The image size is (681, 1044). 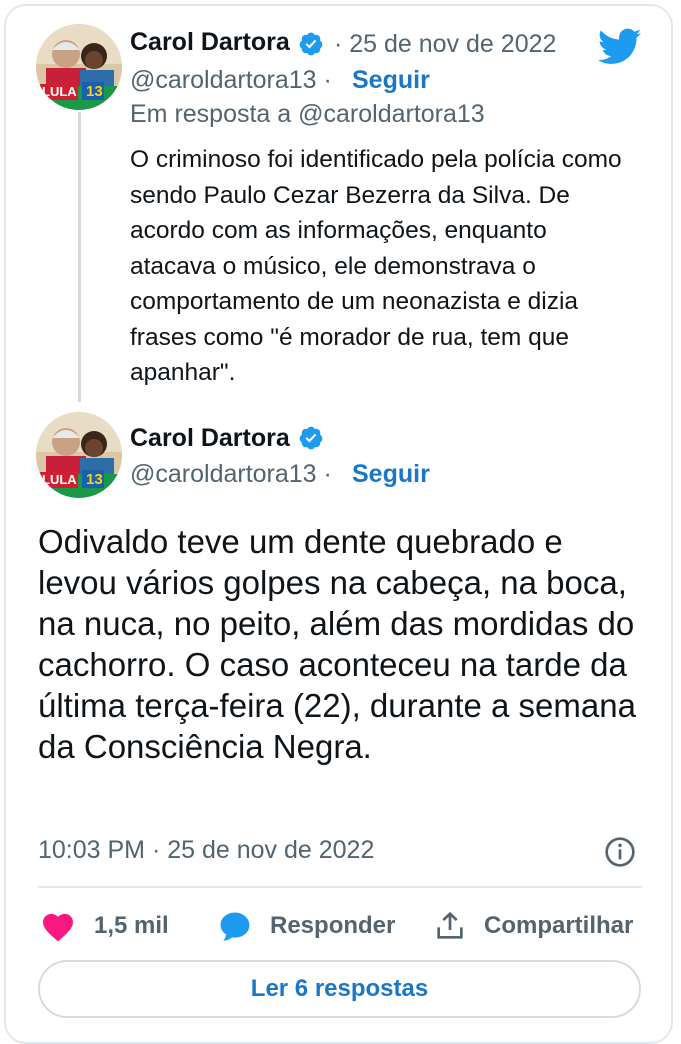 What do you see at coordinates (333, 925) in the screenshot?
I see `reply-label: Responder` at bounding box center [333, 925].